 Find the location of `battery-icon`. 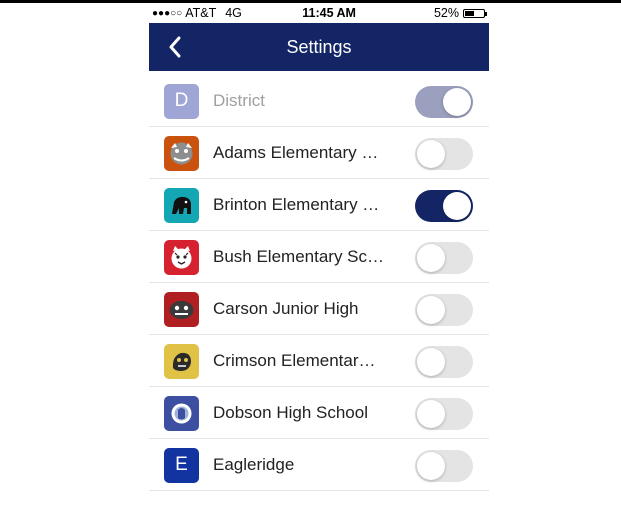

battery-icon is located at coordinates (475, 13).